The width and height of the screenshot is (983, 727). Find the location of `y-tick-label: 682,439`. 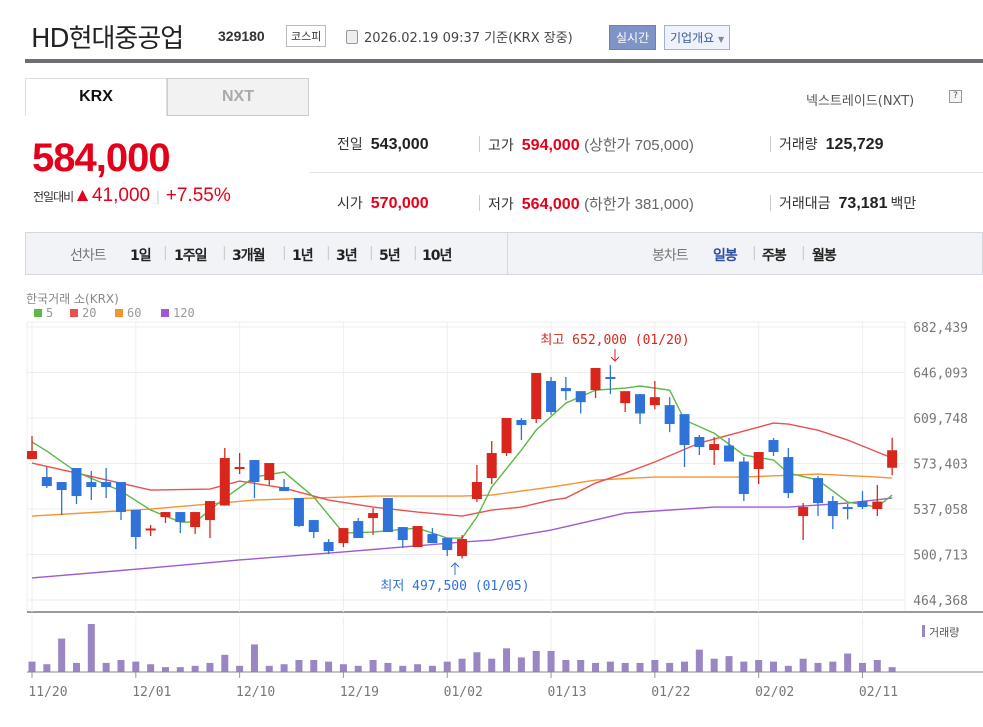

y-tick-label: 682,439 is located at coordinates (940, 328).